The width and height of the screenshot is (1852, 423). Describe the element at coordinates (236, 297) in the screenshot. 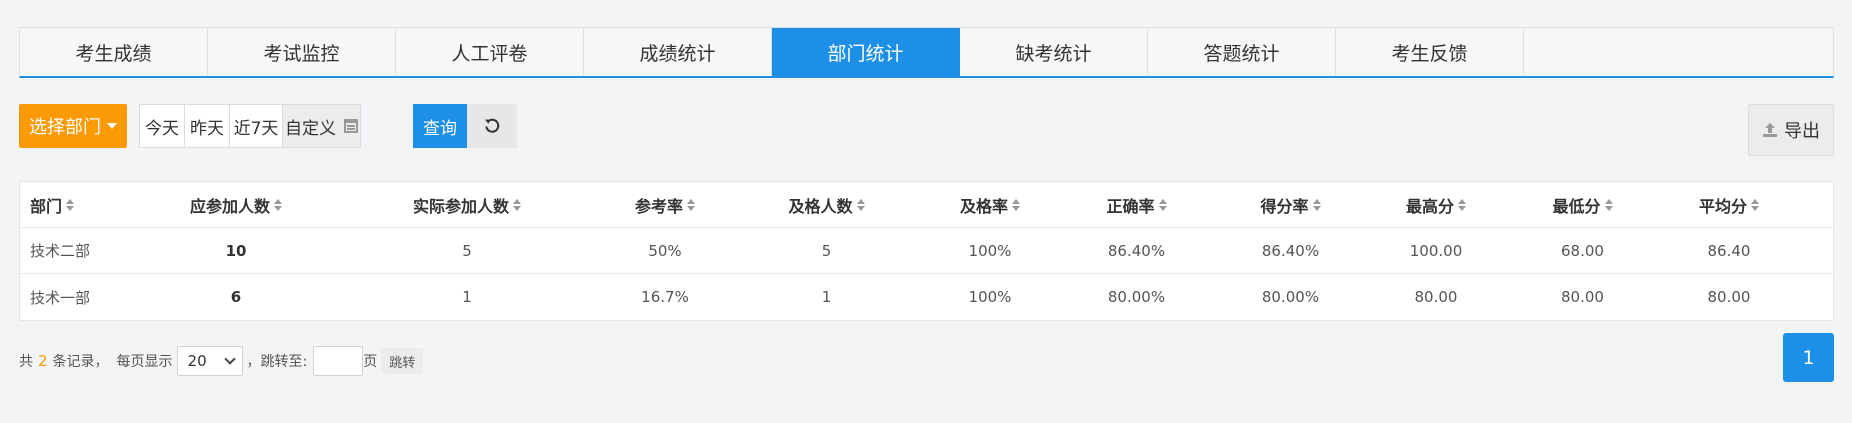

I see `cell-expected-count: 6` at that location.